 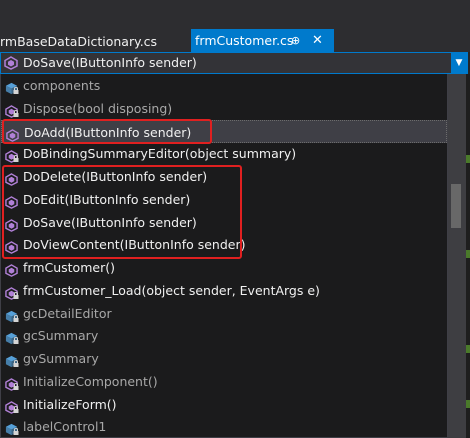 I want to click on member-item: gcDetailEditor, so click(x=224, y=313).